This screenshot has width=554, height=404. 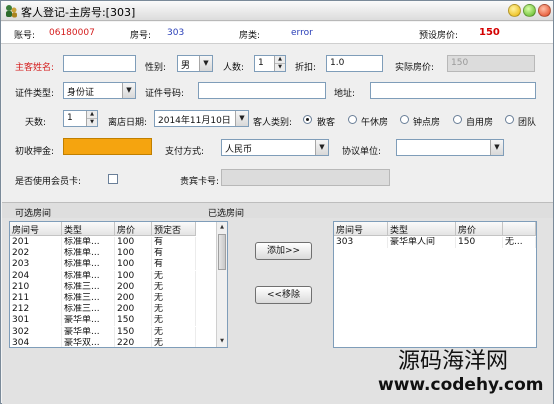 I want to click on summary-bar: 账号: 06180007 房号: 303 房类: error 预设房价: 150, so click(x=277, y=33).